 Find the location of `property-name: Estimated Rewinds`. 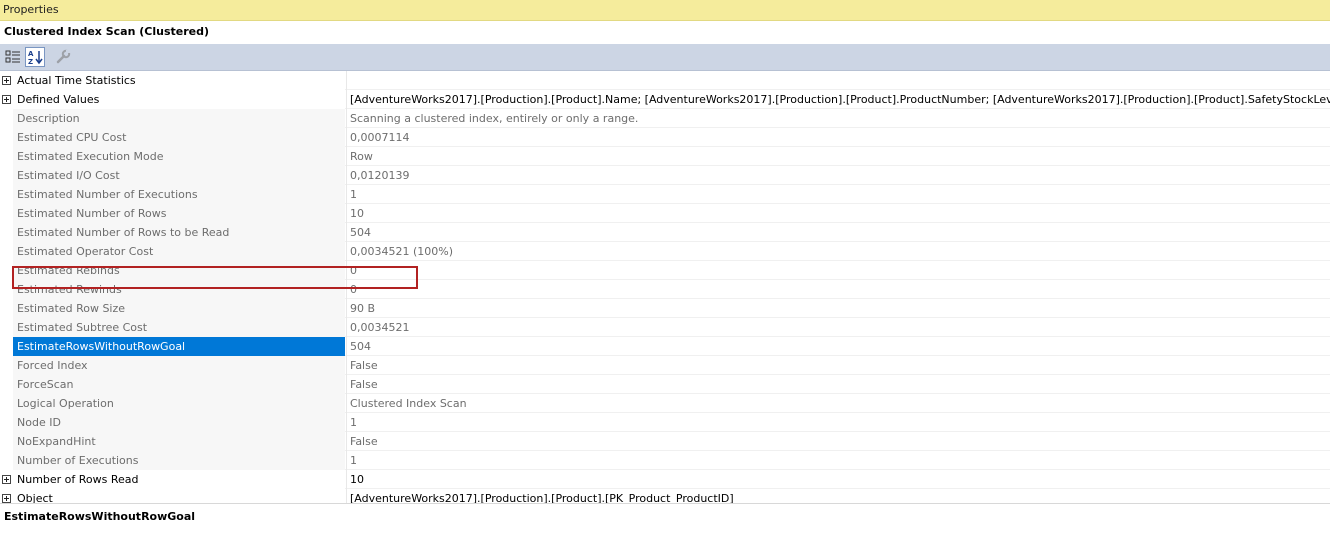

property-name: Estimated Rewinds is located at coordinates (179, 289).